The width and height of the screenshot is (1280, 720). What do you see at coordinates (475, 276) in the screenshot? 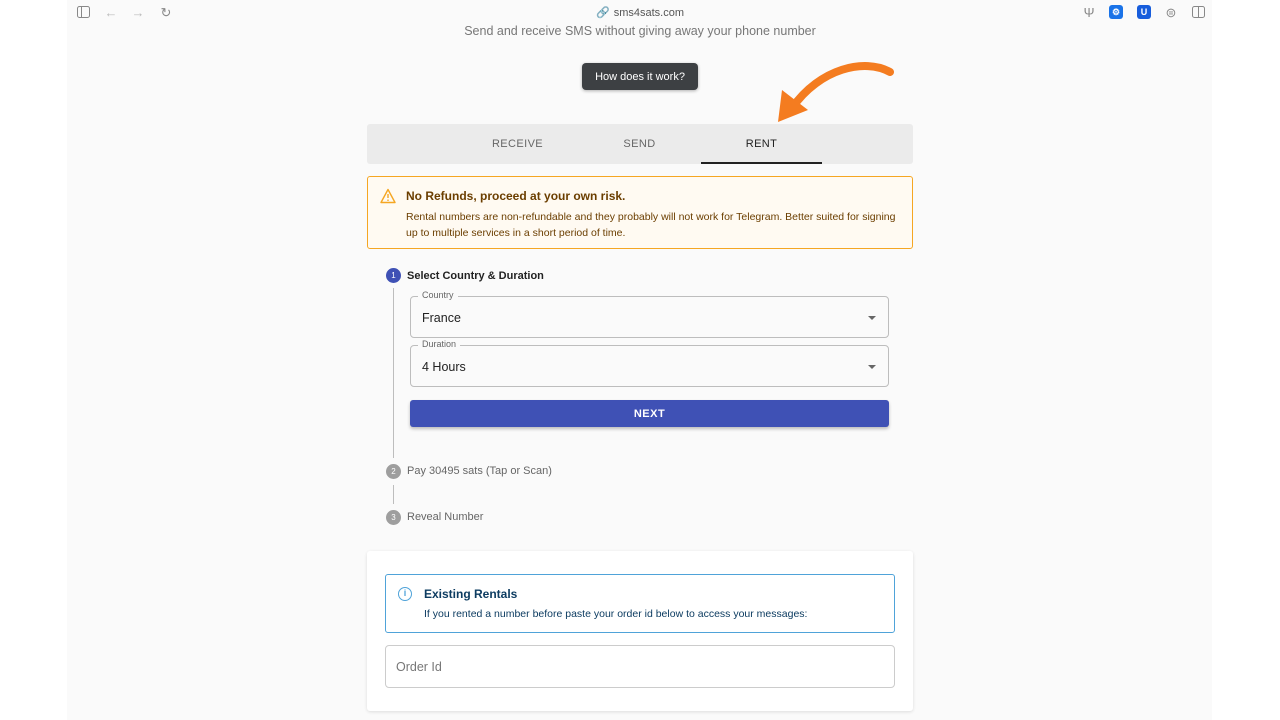
I see `step-1-label: Select Country & Duration` at bounding box center [475, 276].